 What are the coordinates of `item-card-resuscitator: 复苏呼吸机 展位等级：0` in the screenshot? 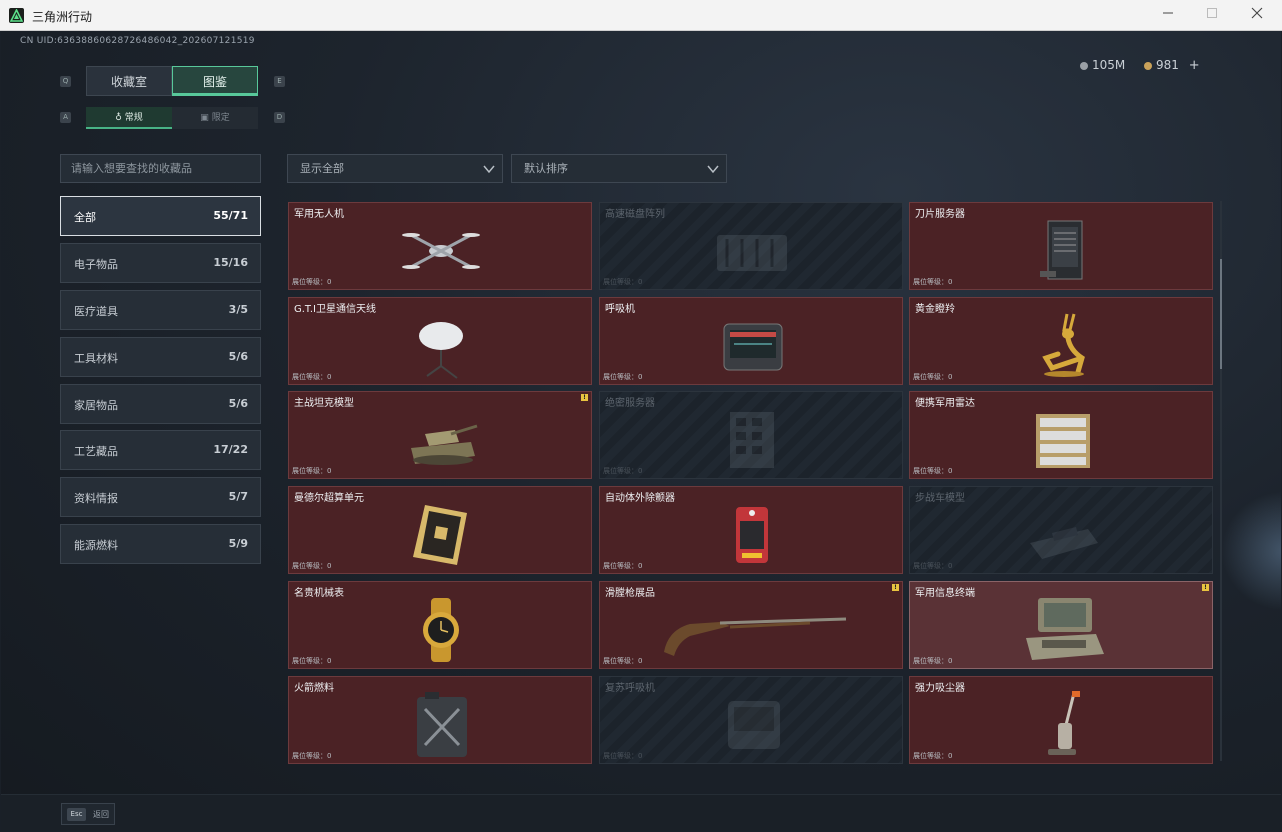 It's located at (751, 720).